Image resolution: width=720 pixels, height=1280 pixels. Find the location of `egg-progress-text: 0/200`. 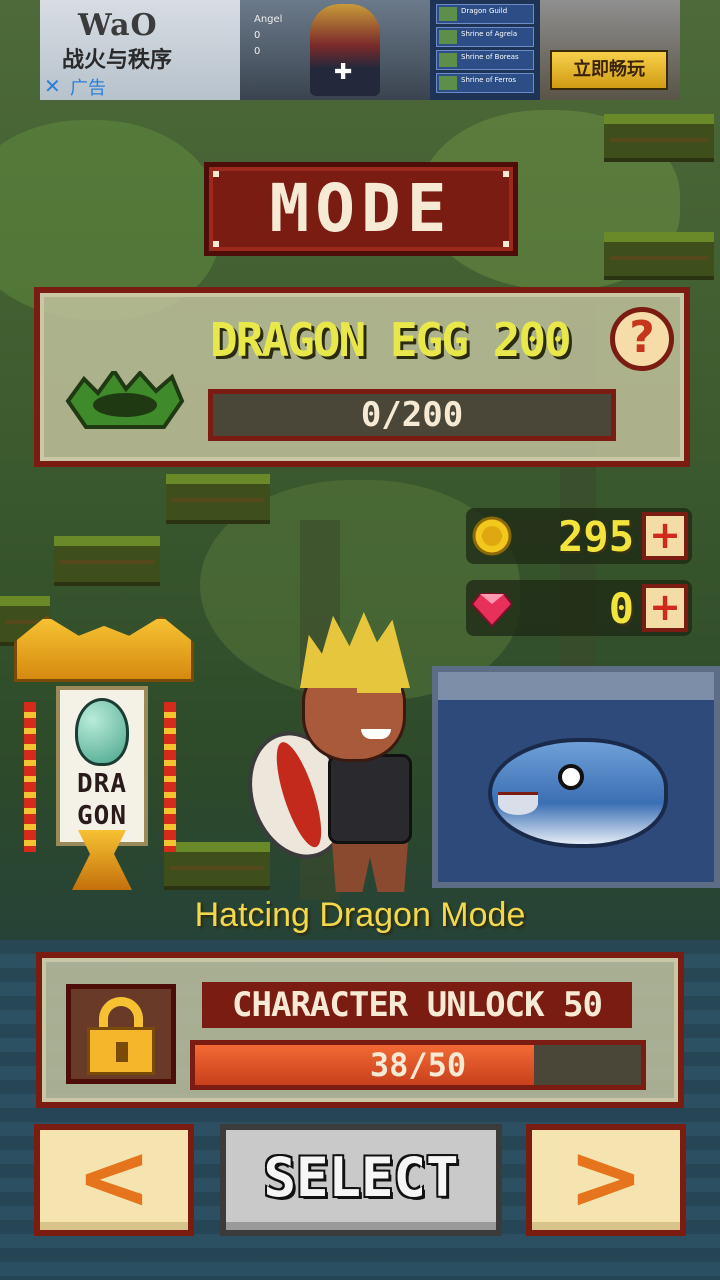

egg-progress-text: 0/200 is located at coordinates (412, 415).